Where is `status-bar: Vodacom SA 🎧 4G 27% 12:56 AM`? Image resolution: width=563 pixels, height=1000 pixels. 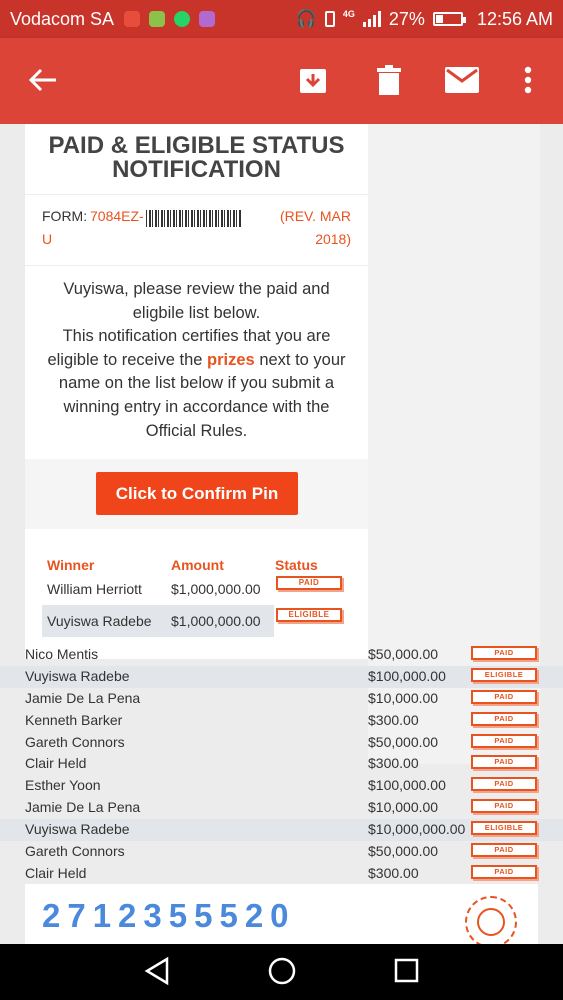 status-bar: Vodacom SA 🎧 4G 27% 12:56 AM is located at coordinates (281, 19).